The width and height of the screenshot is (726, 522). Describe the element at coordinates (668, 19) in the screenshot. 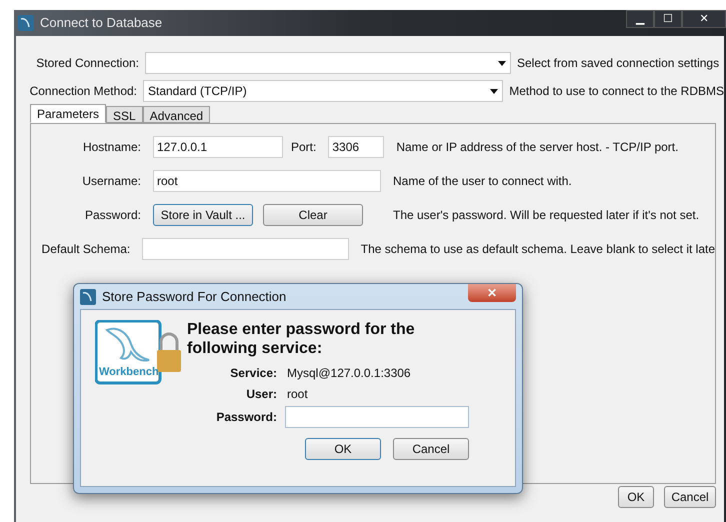

I see `maximize-button: ☐` at that location.